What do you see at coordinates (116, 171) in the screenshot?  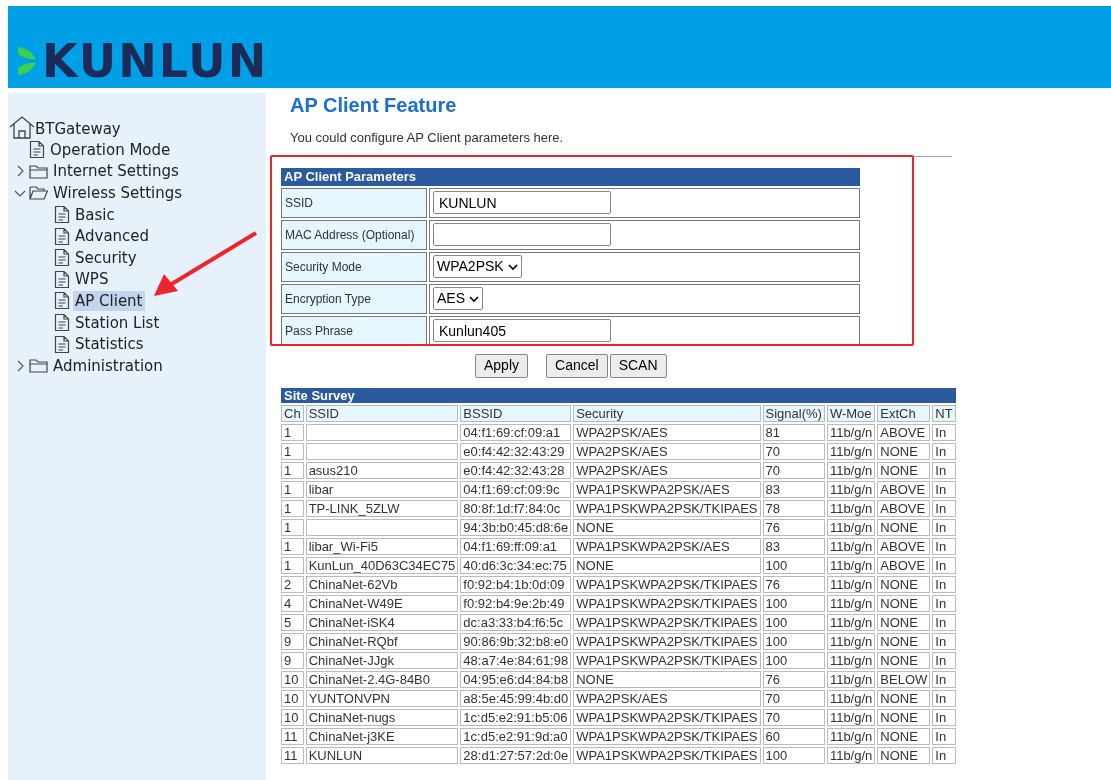 I see `tree-item: Internet Settings` at bounding box center [116, 171].